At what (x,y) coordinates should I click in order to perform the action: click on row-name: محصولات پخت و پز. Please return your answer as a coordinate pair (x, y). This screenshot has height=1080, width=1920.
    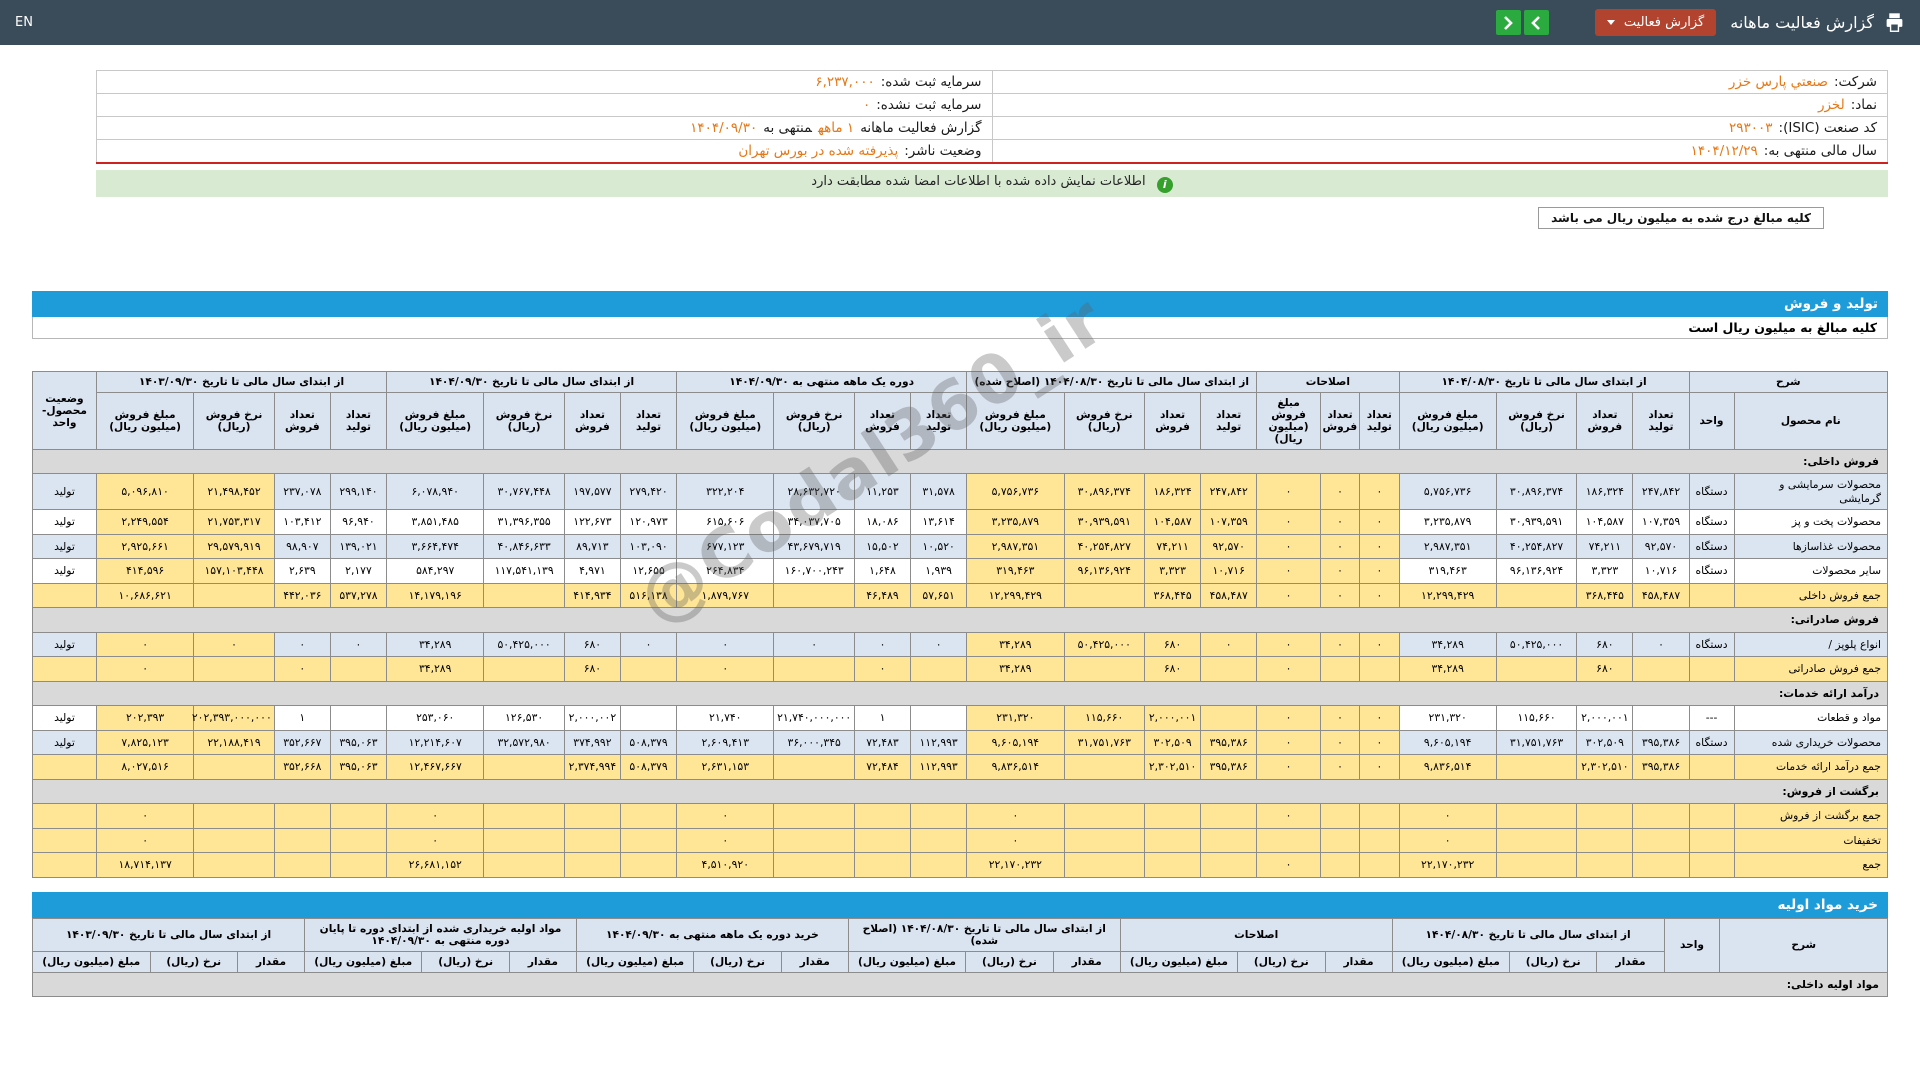
    Looking at the image, I should click on (1810, 522).